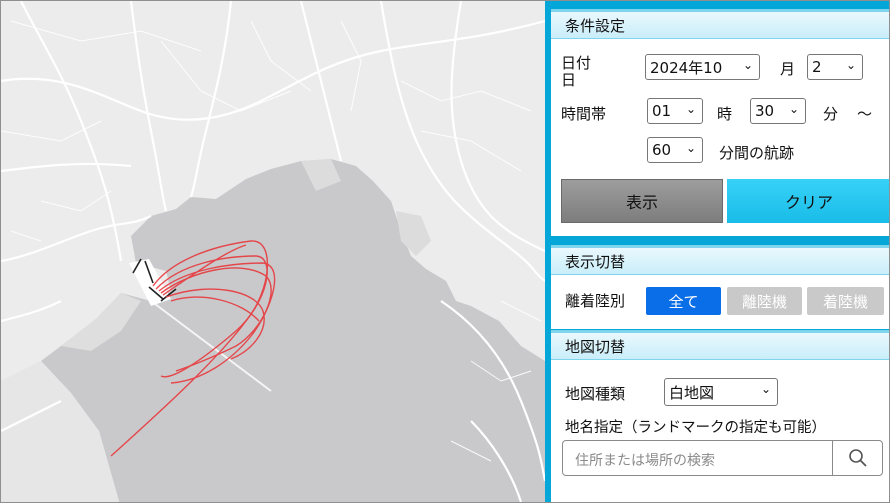 Image resolution: width=890 pixels, height=503 pixels. I want to click on minute-value: 30, so click(765, 111).